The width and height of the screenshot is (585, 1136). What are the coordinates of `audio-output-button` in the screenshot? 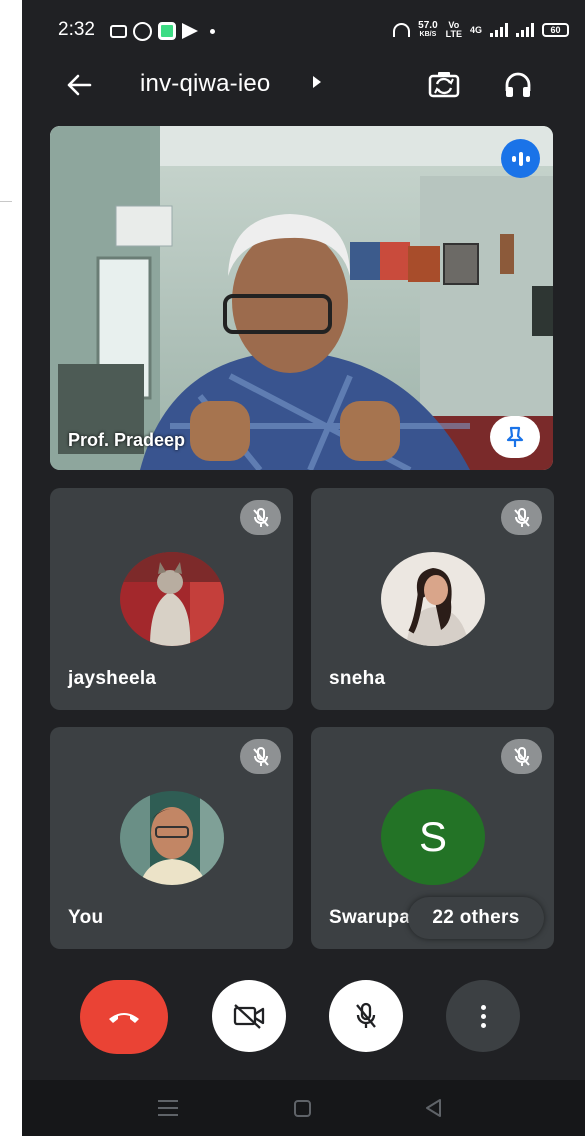 It's located at (518, 85).